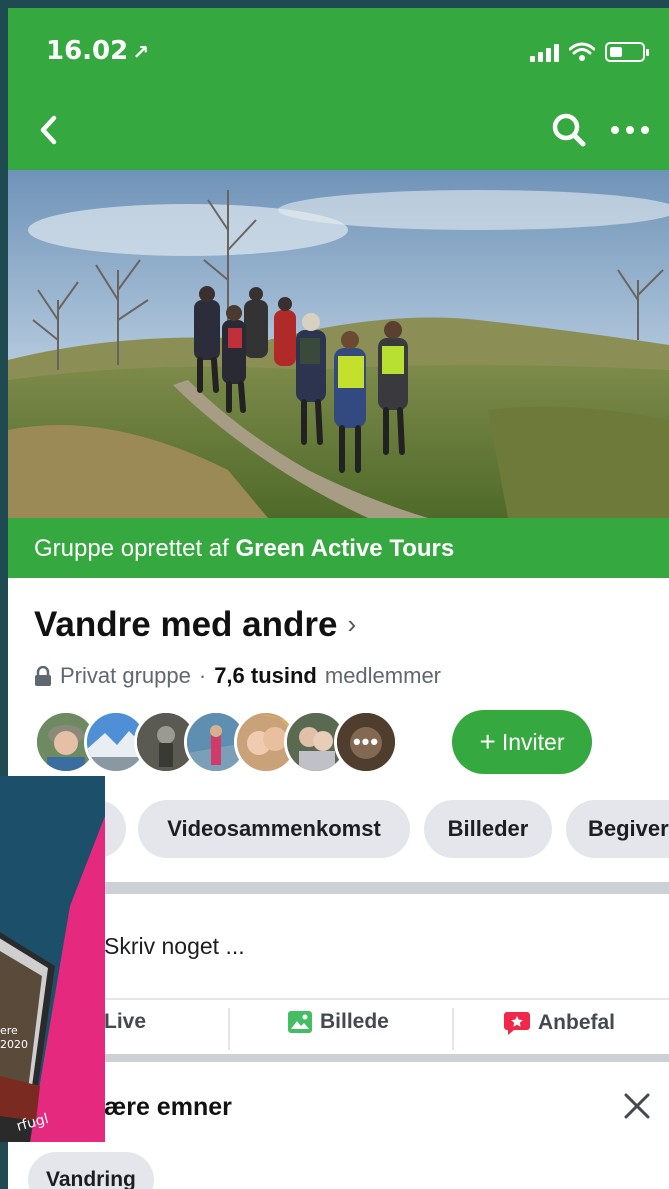 This screenshot has height=1189, width=669. I want to click on more-members-avatar: •••, so click(366, 742).